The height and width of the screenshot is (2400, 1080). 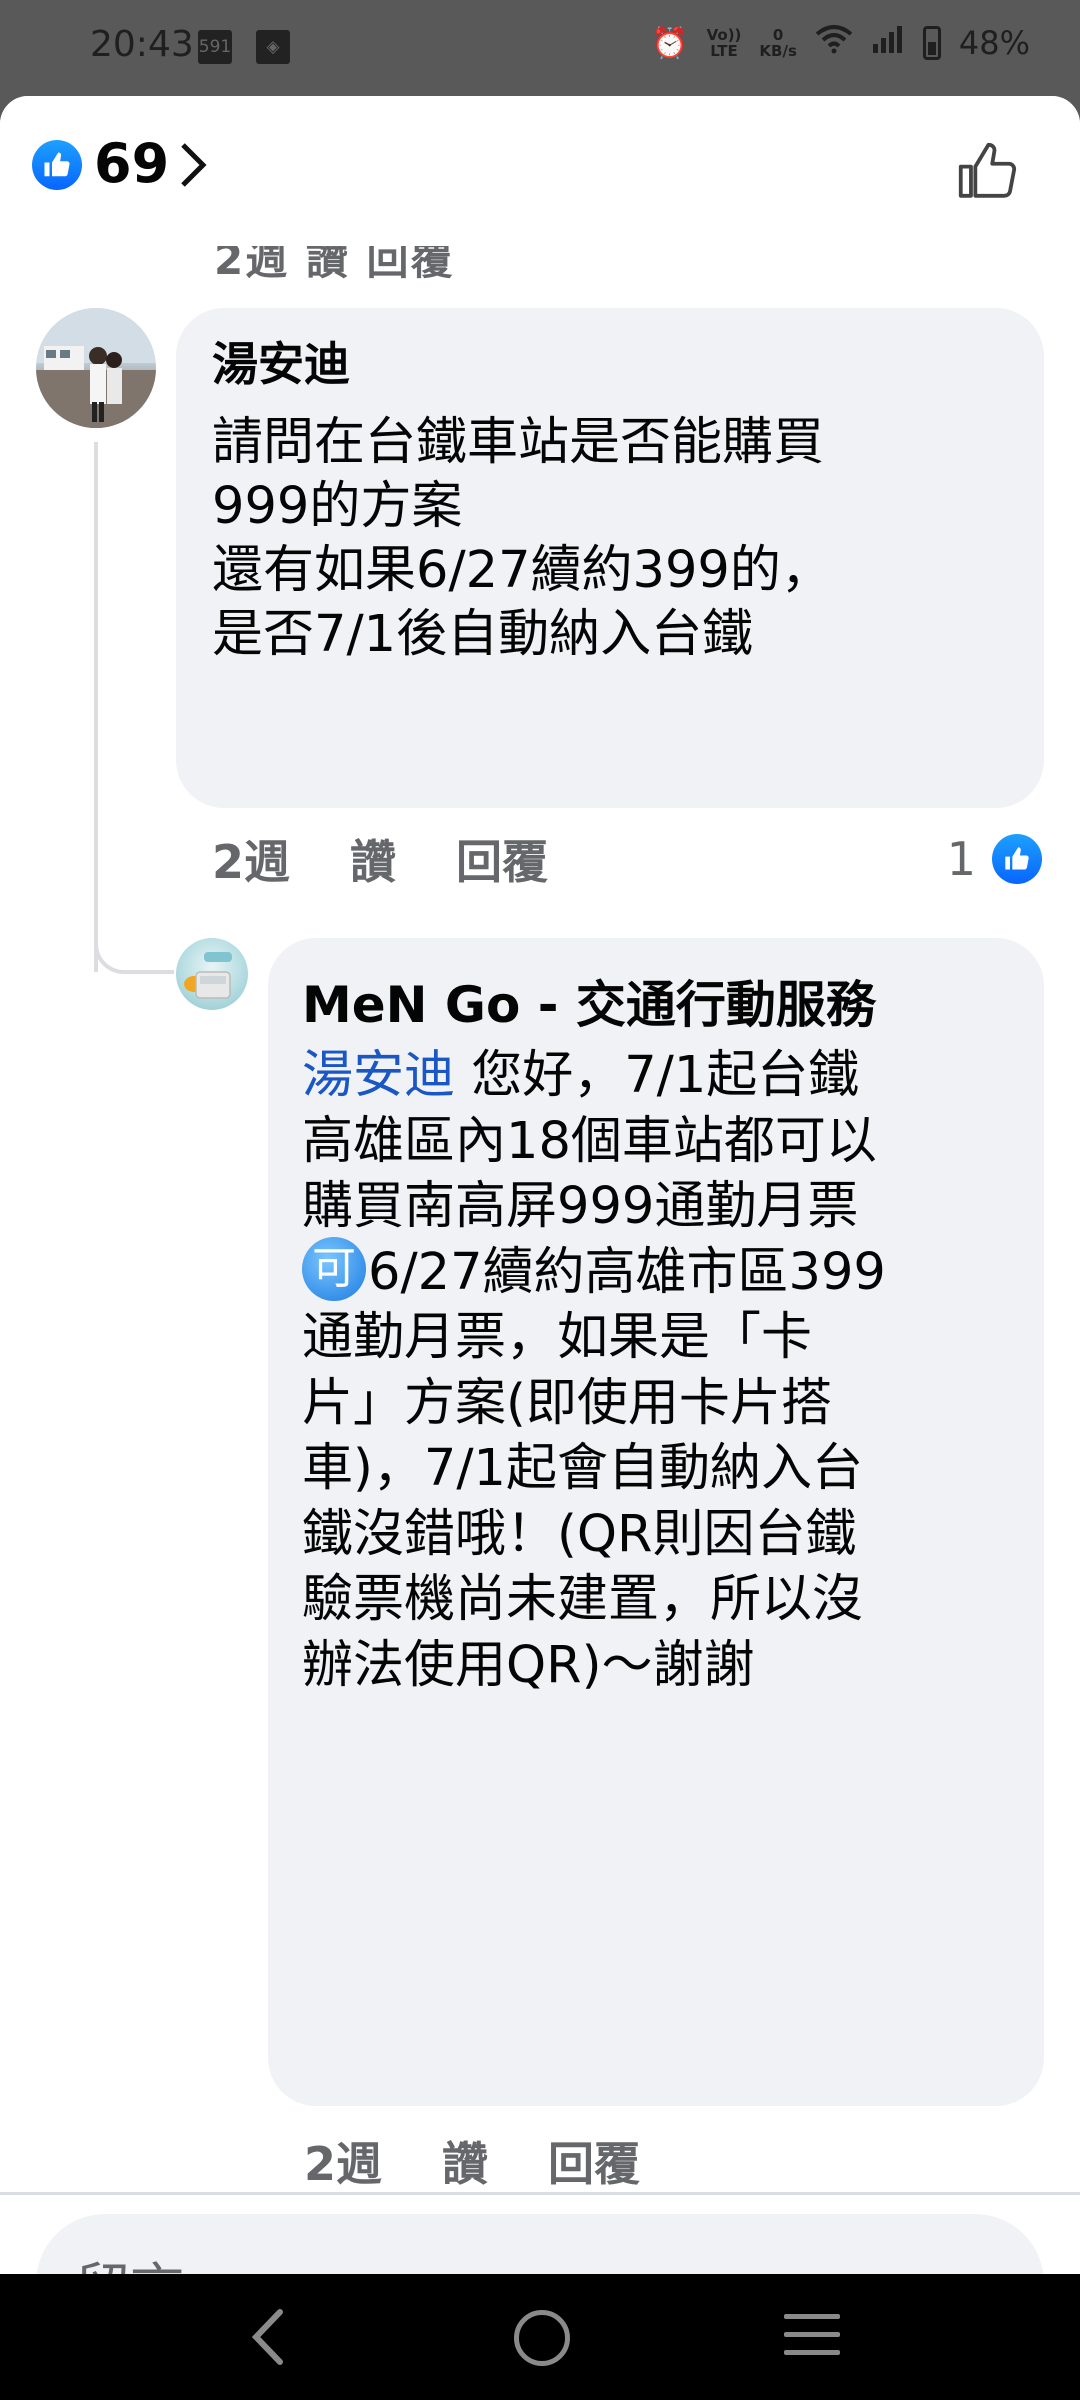 I want to click on reaction-count: 69, so click(x=131, y=163).